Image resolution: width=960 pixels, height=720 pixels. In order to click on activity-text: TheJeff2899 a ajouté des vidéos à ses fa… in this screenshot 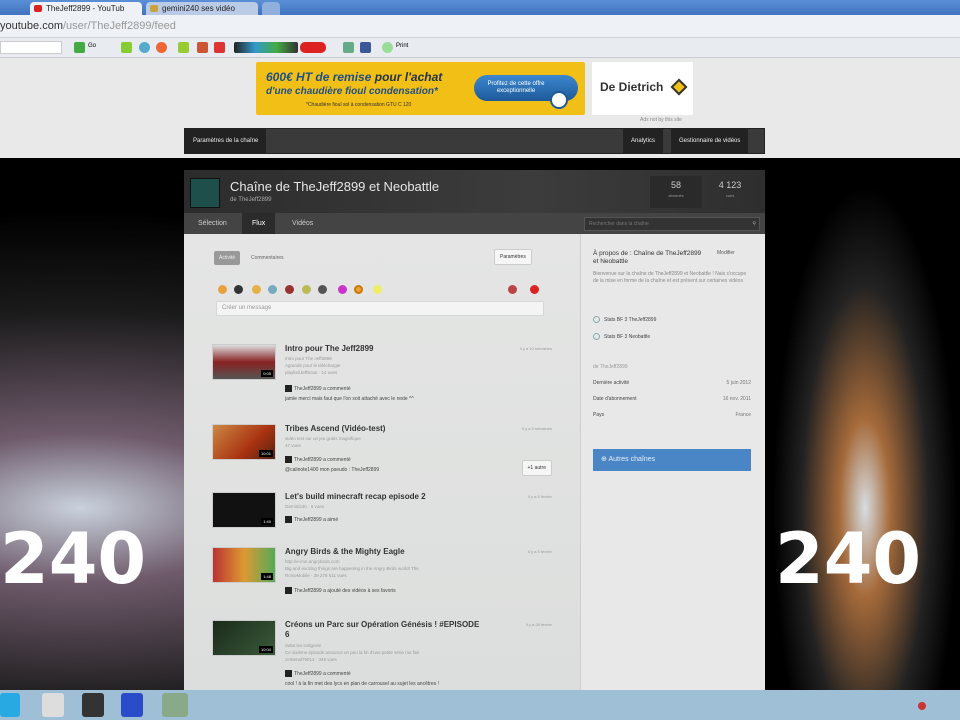, I will do `click(345, 591)`.